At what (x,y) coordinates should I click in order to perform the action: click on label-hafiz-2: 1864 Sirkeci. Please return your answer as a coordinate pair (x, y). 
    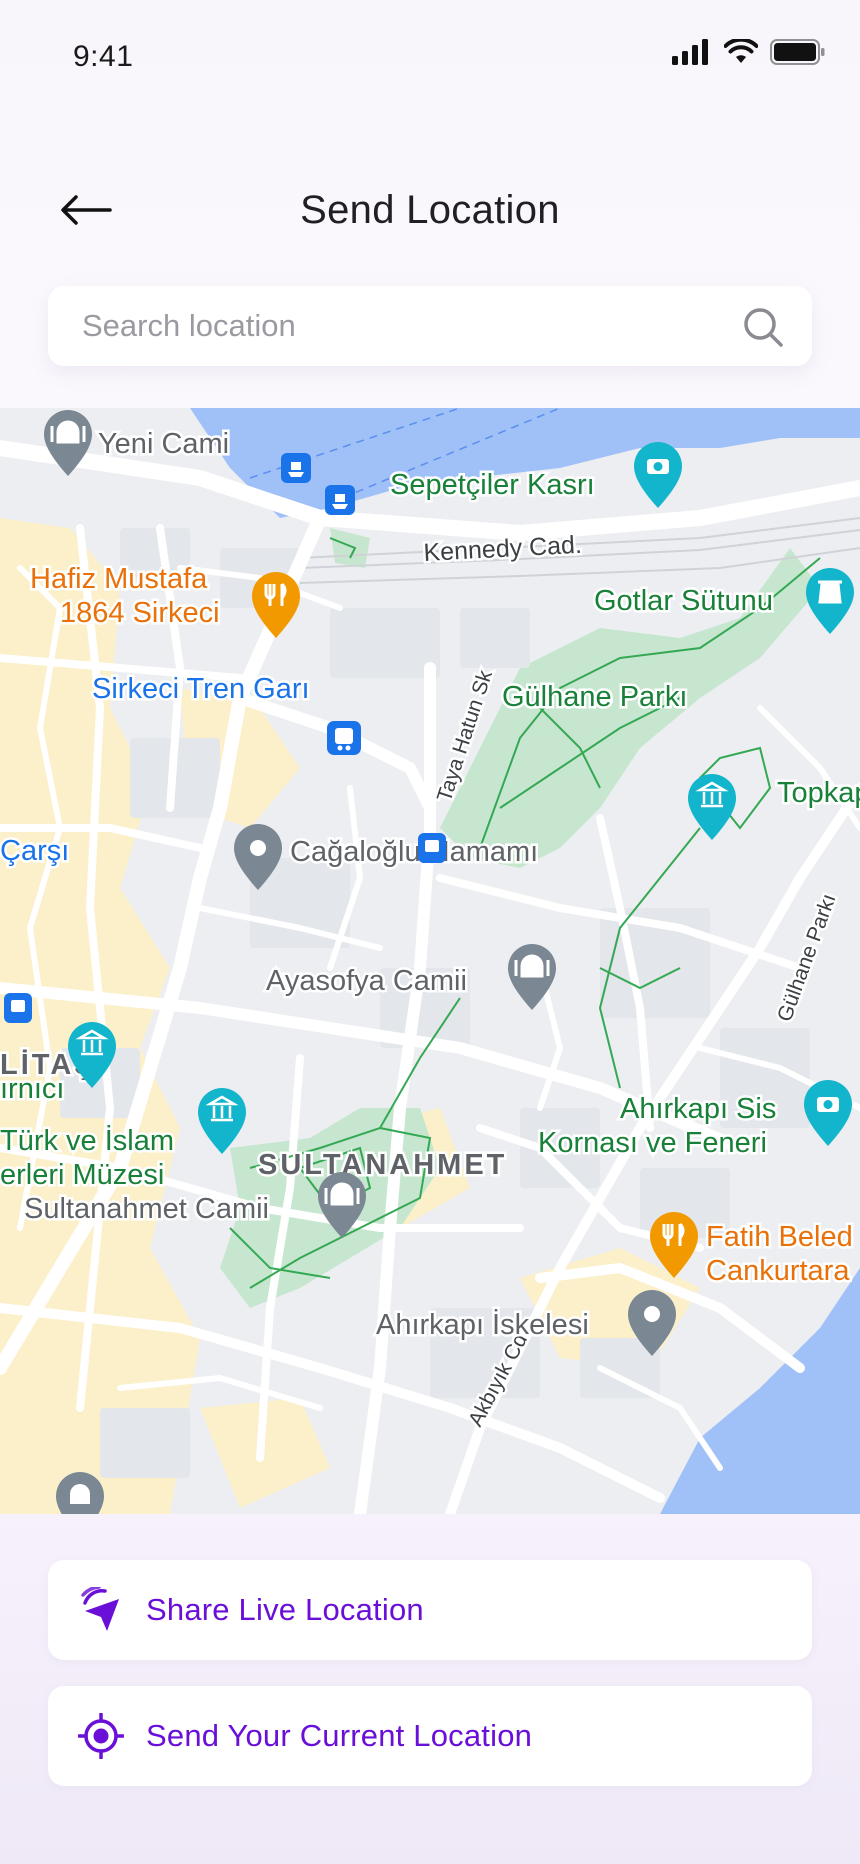
    Looking at the image, I should click on (140, 613).